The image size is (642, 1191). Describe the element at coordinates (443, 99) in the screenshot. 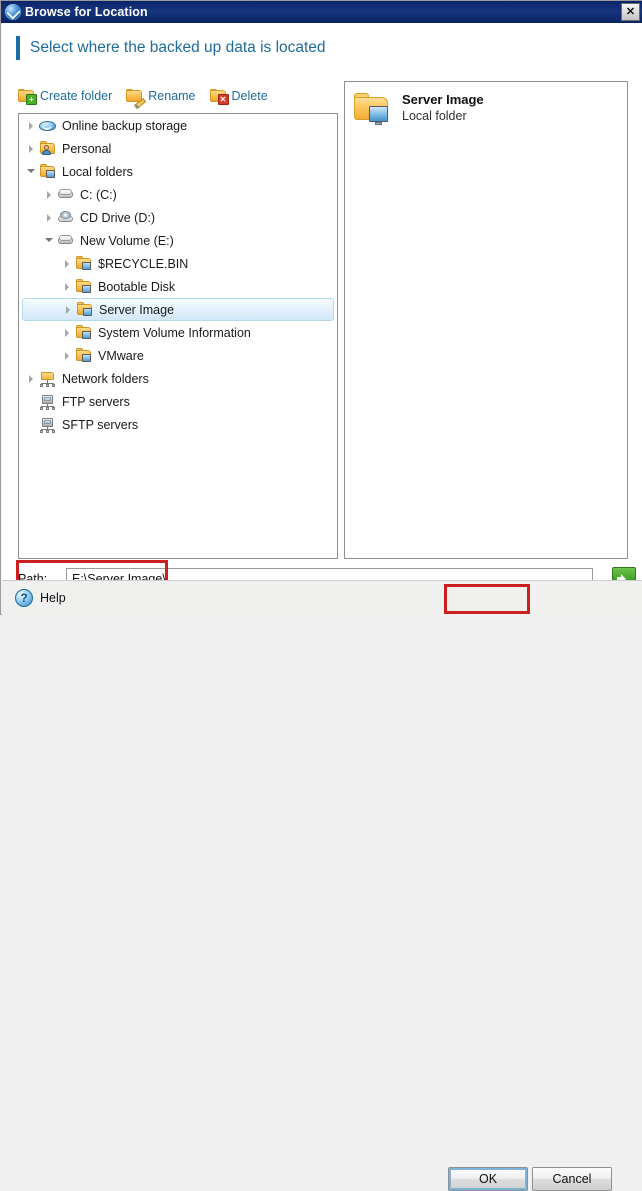

I see `detail-folder-name: Server Image` at that location.